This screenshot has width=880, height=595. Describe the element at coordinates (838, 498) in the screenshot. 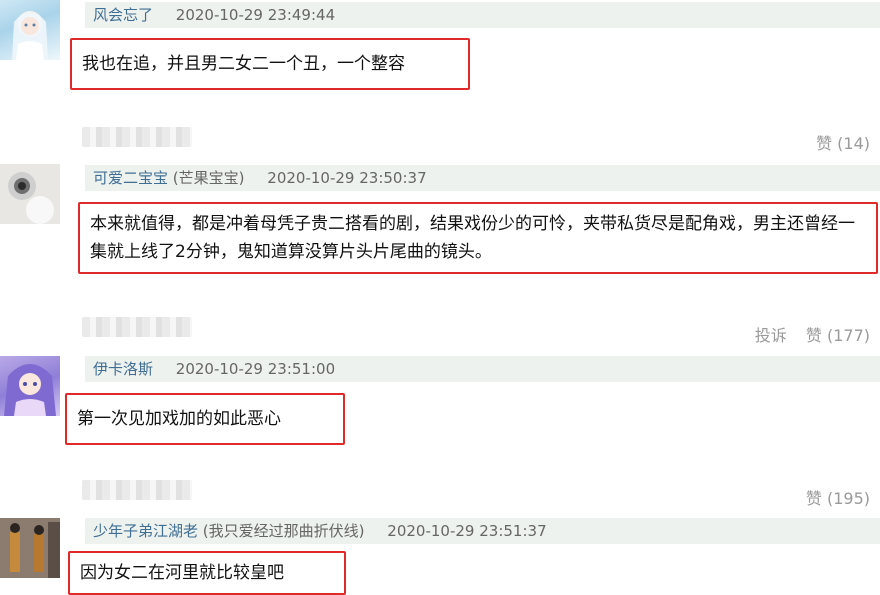

I see `like-button: 赞 (195)` at that location.